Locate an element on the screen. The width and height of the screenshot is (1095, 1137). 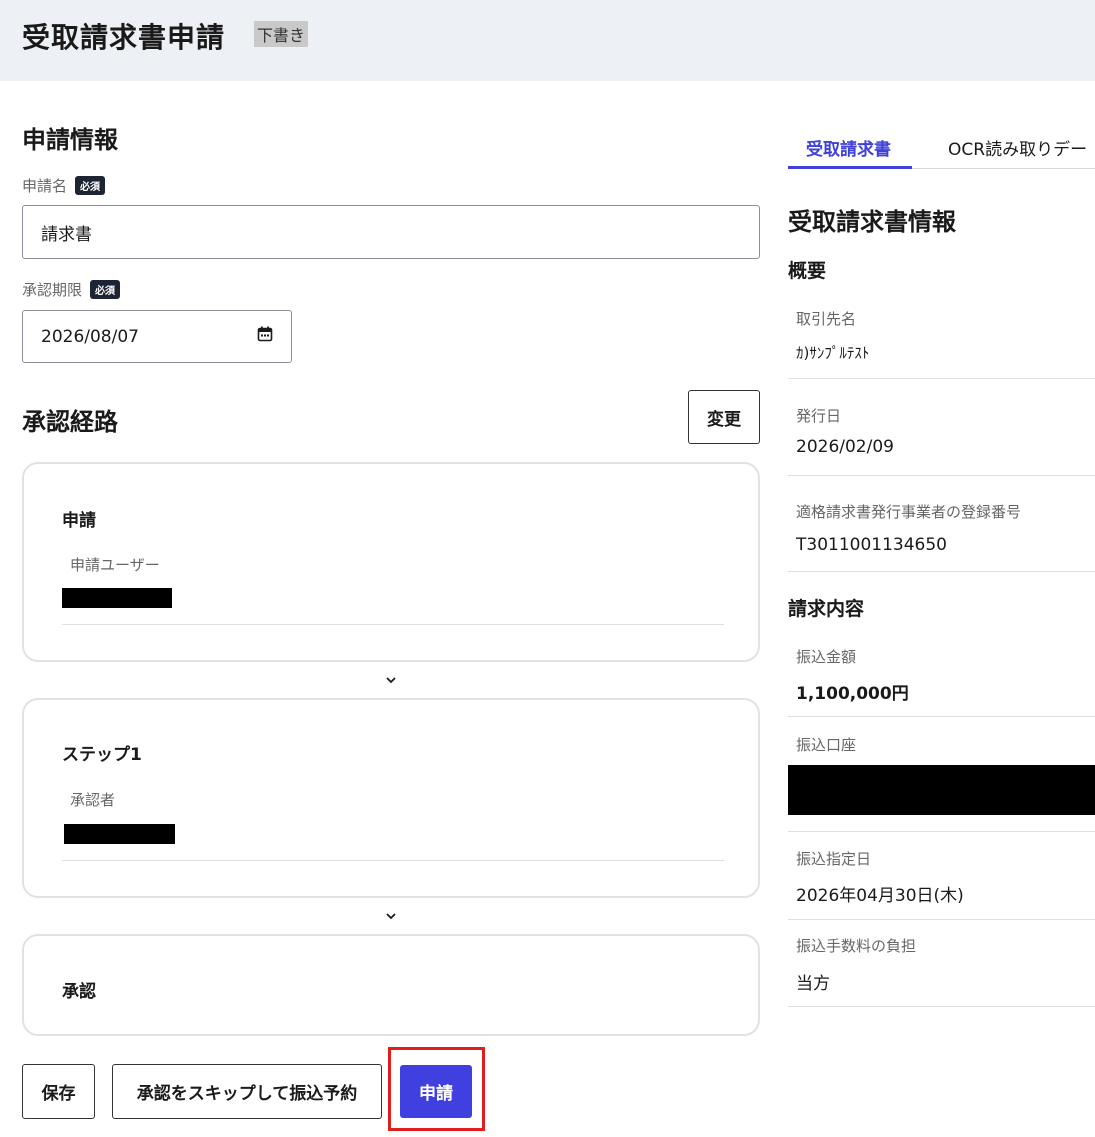
transfer-date-label: 振込指定日 is located at coordinates (834, 859).